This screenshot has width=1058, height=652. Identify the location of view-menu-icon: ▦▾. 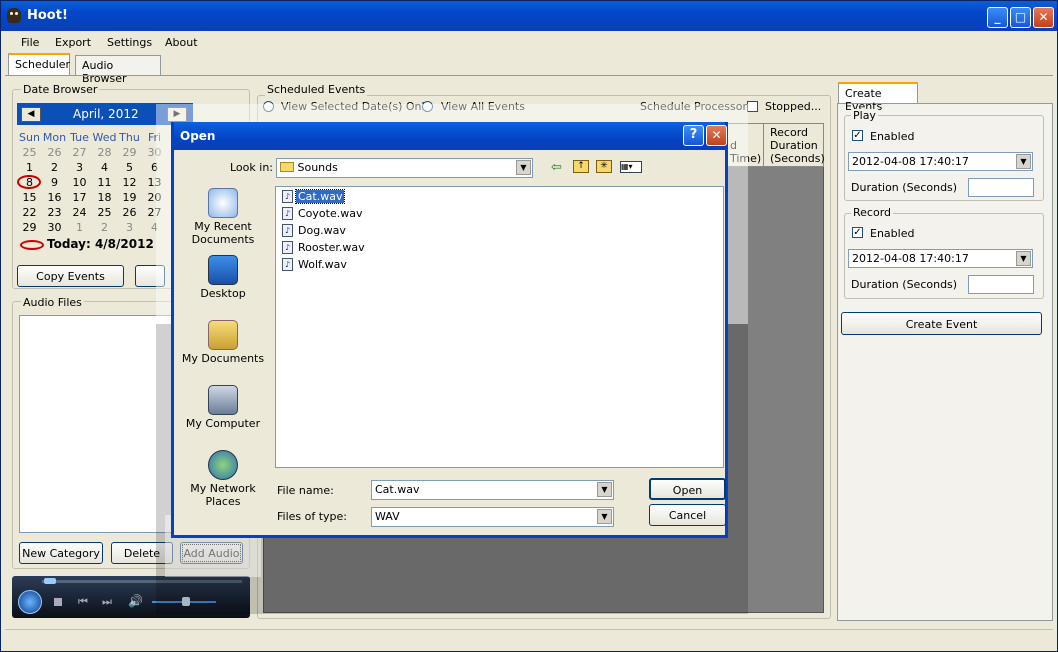
(631, 167).